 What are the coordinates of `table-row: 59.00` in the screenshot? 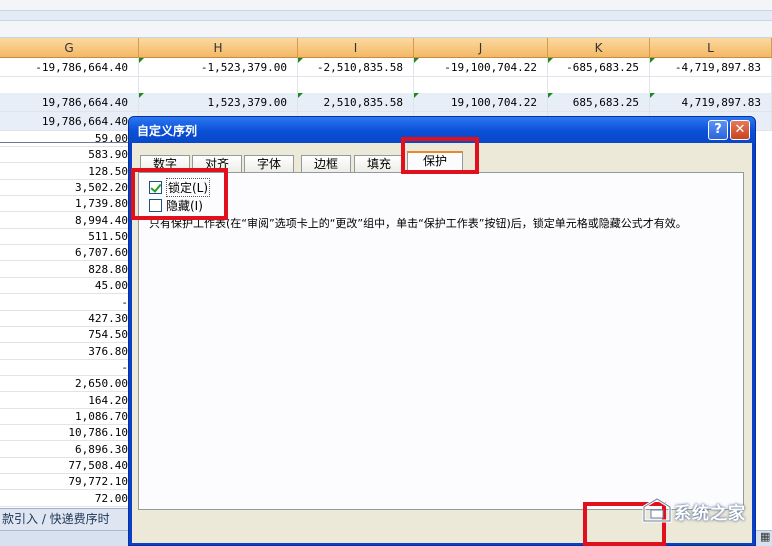 It's located at (65, 139).